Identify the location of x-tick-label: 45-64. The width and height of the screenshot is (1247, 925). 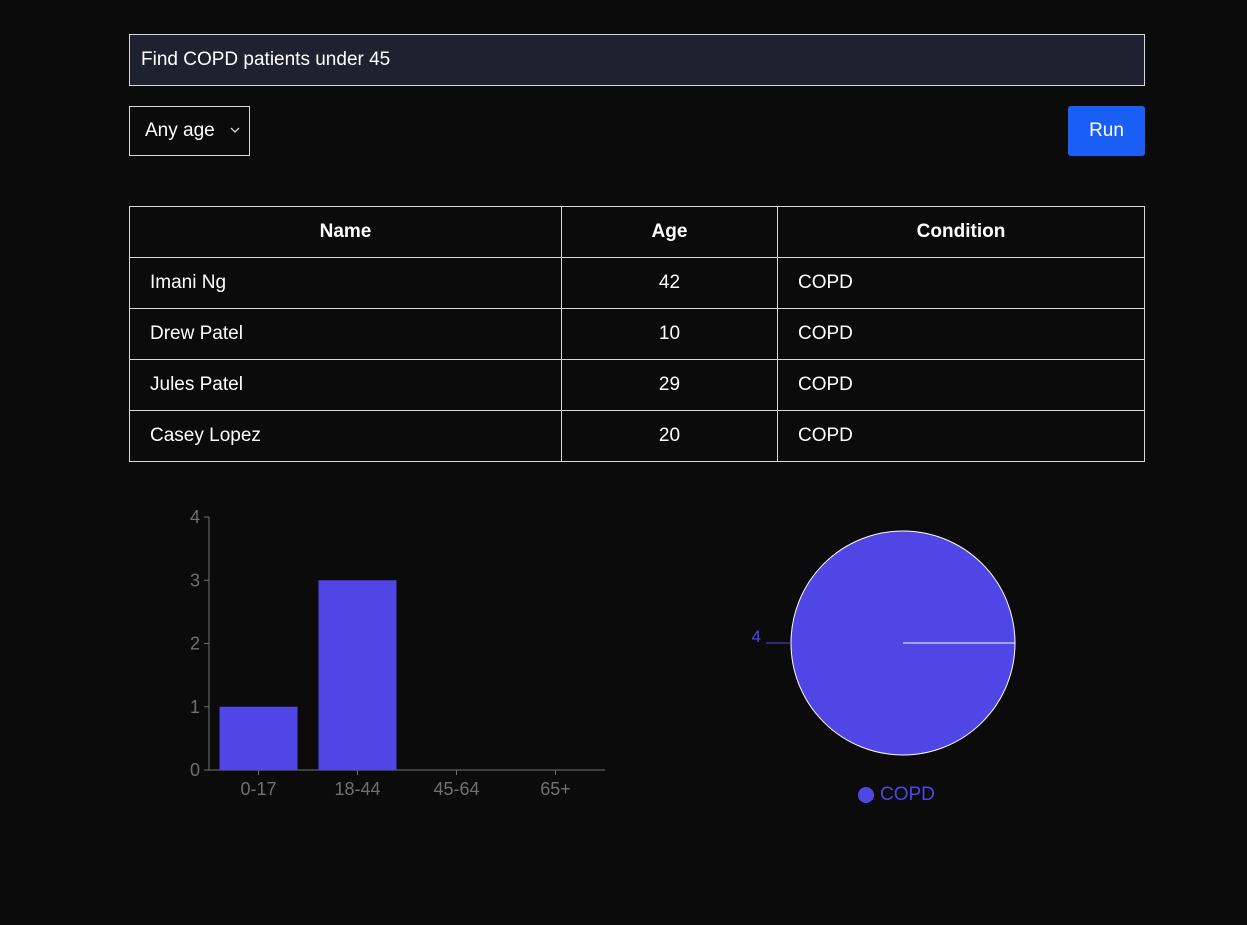
(456, 789).